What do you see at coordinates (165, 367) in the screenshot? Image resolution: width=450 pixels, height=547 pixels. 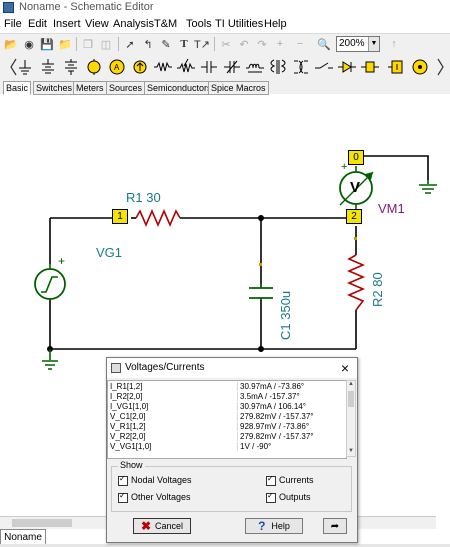 I see `dialog-title: Voltages/Currents` at bounding box center [165, 367].